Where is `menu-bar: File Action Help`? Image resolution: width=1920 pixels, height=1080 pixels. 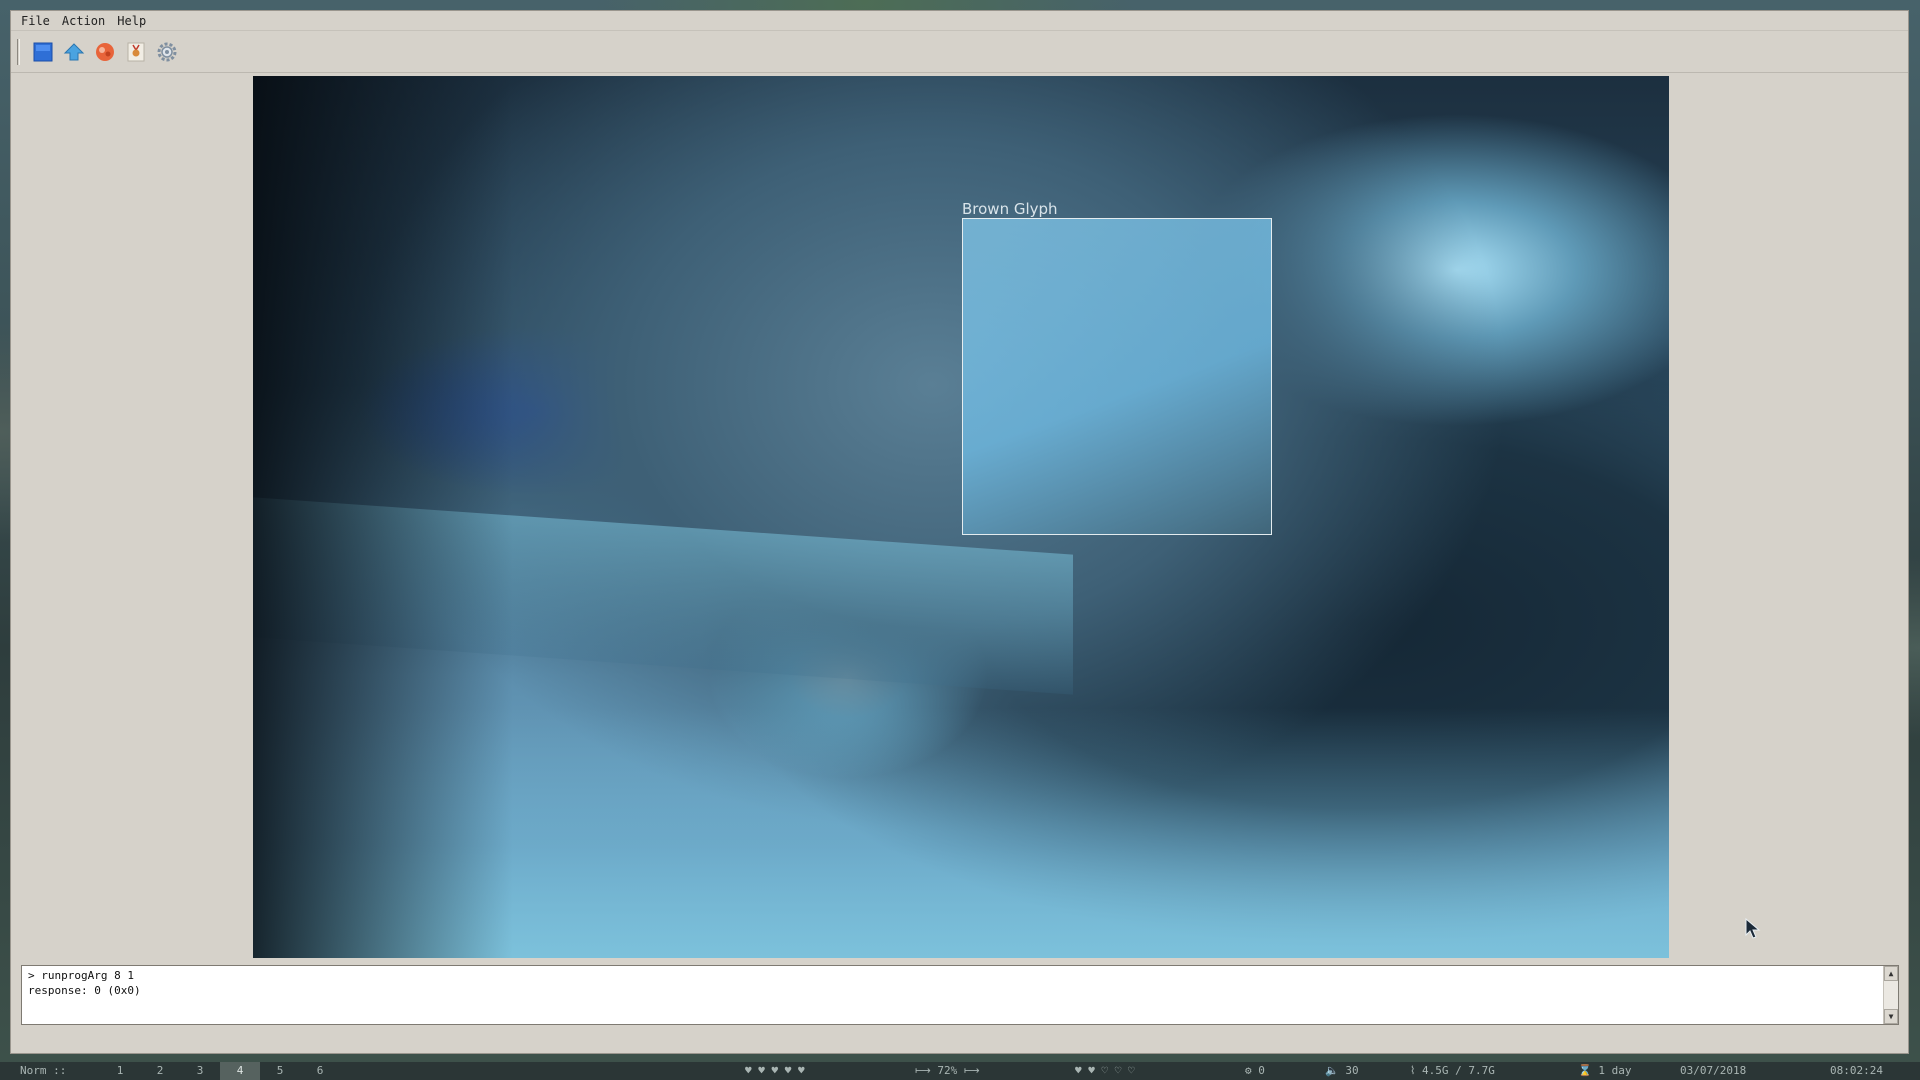 menu-bar: File Action Help is located at coordinates (959, 21).